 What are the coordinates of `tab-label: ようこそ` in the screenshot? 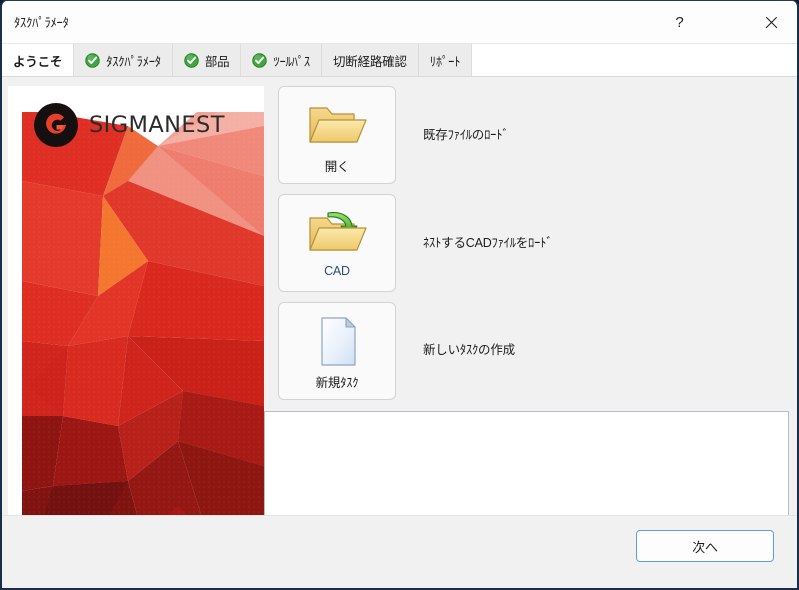 It's located at (38, 61).